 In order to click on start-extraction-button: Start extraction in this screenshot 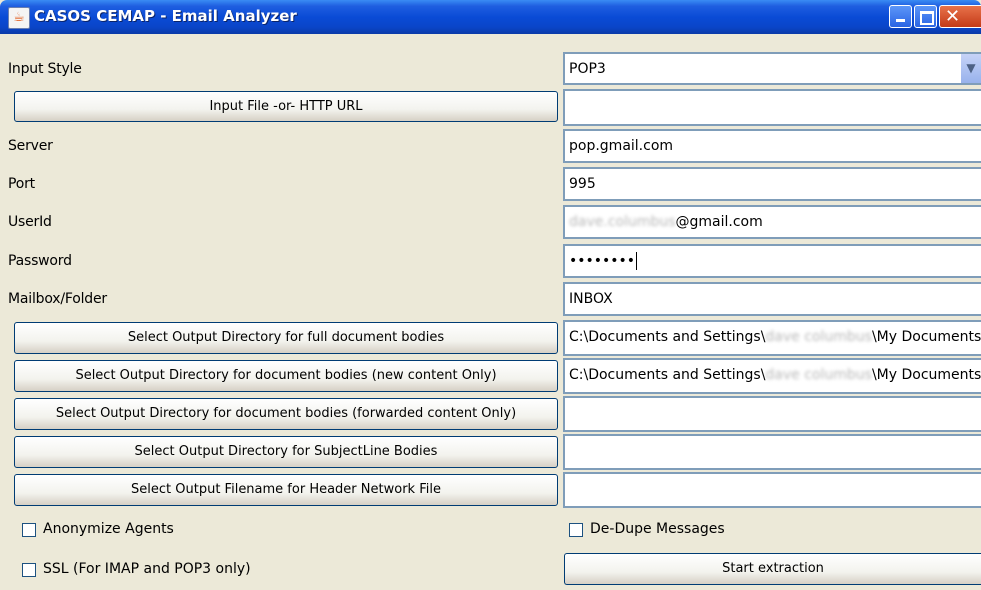, I will do `click(772, 569)`.